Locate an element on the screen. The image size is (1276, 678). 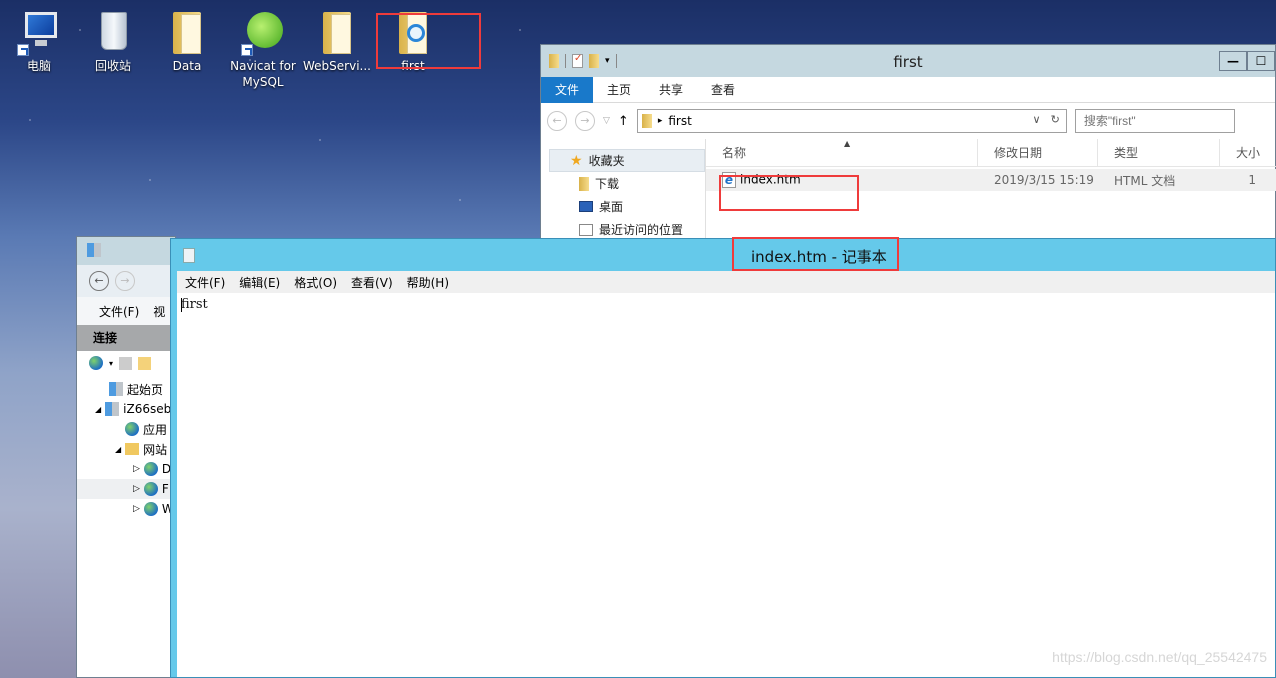
highlight-notepad-title is located at coordinates (815, 254).